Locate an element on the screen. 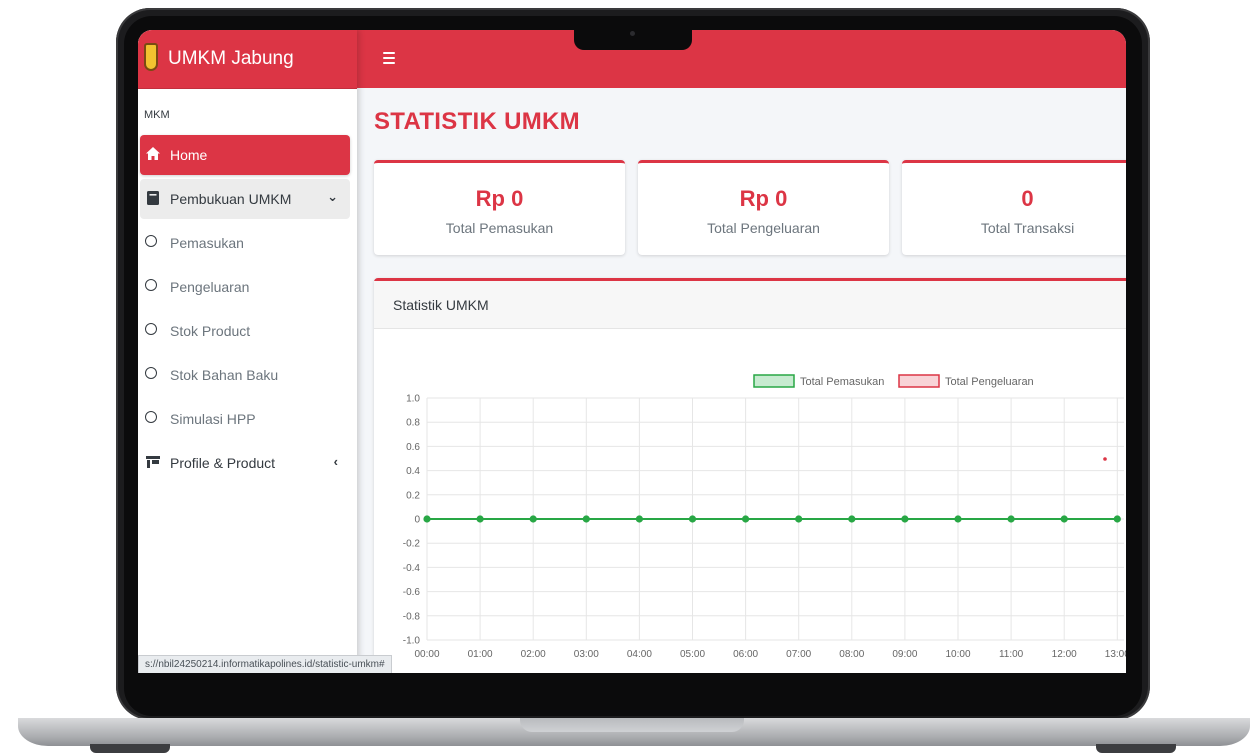  x-tick-label: 00:00 is located at coordinates (426, 654).